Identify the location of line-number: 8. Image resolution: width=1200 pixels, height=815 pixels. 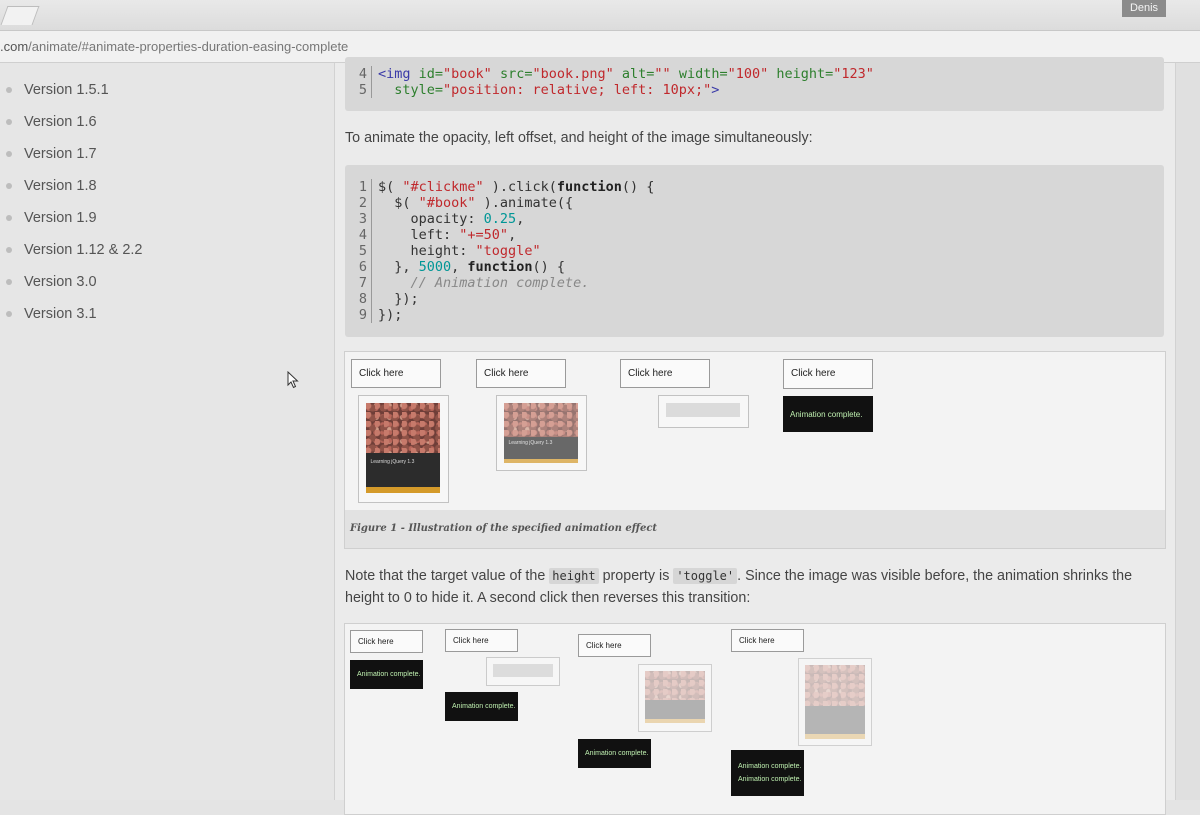
(362, 299).